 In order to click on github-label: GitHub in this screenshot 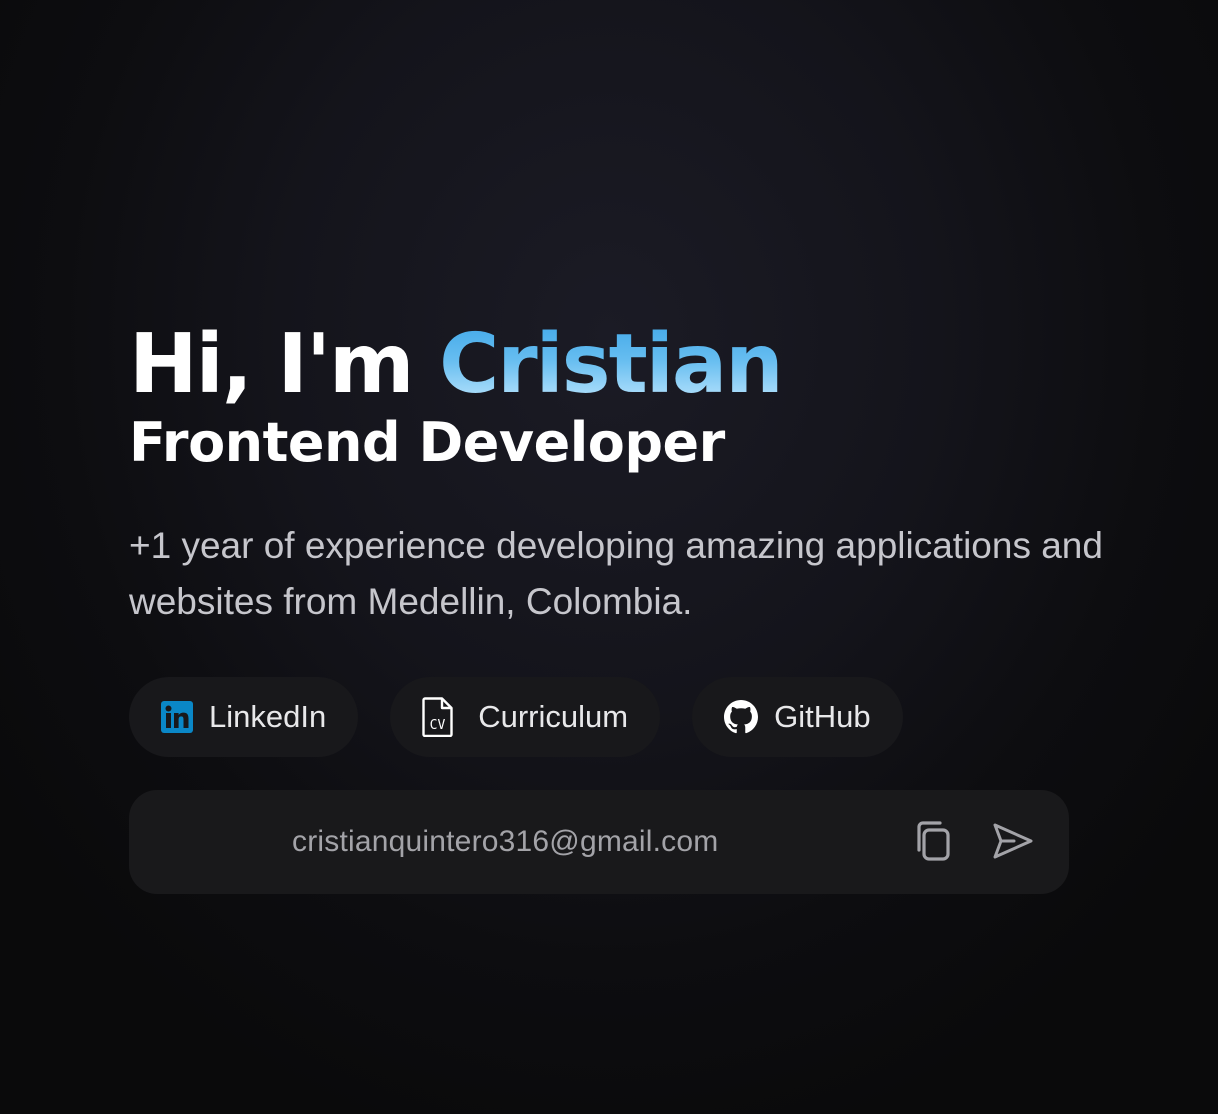, I will do `click(822, 716)`.